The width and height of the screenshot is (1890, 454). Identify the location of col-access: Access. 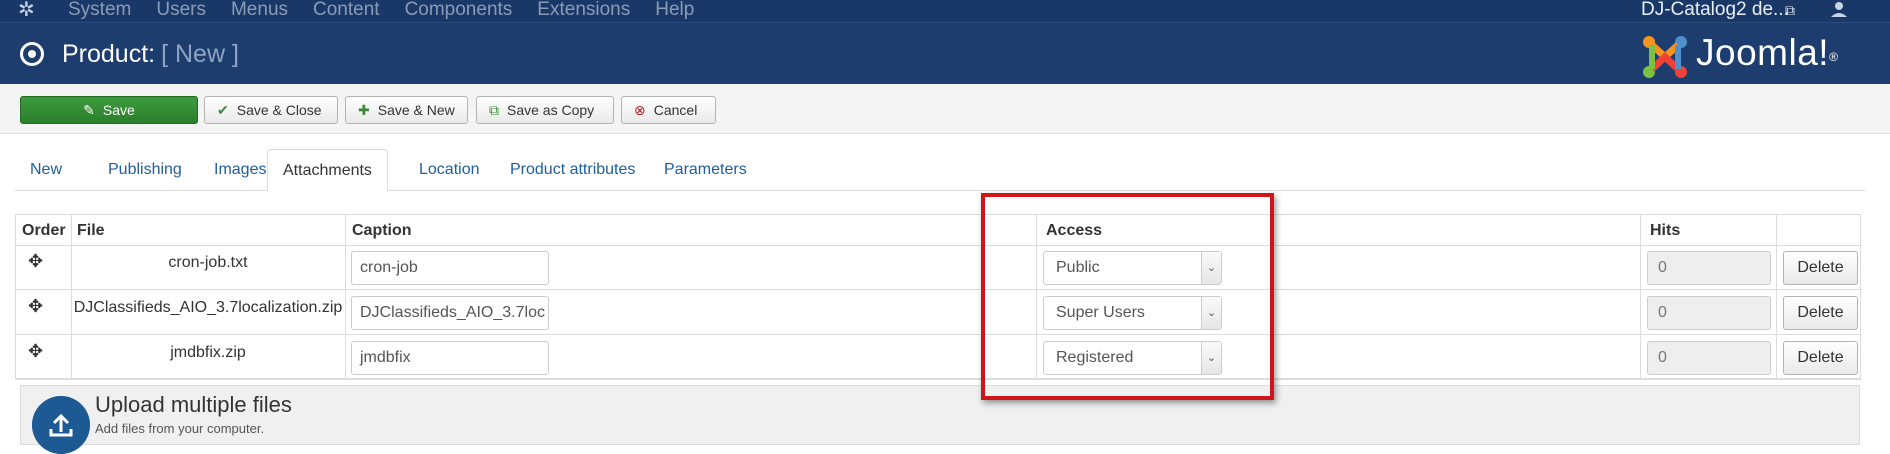
(1074, 230).